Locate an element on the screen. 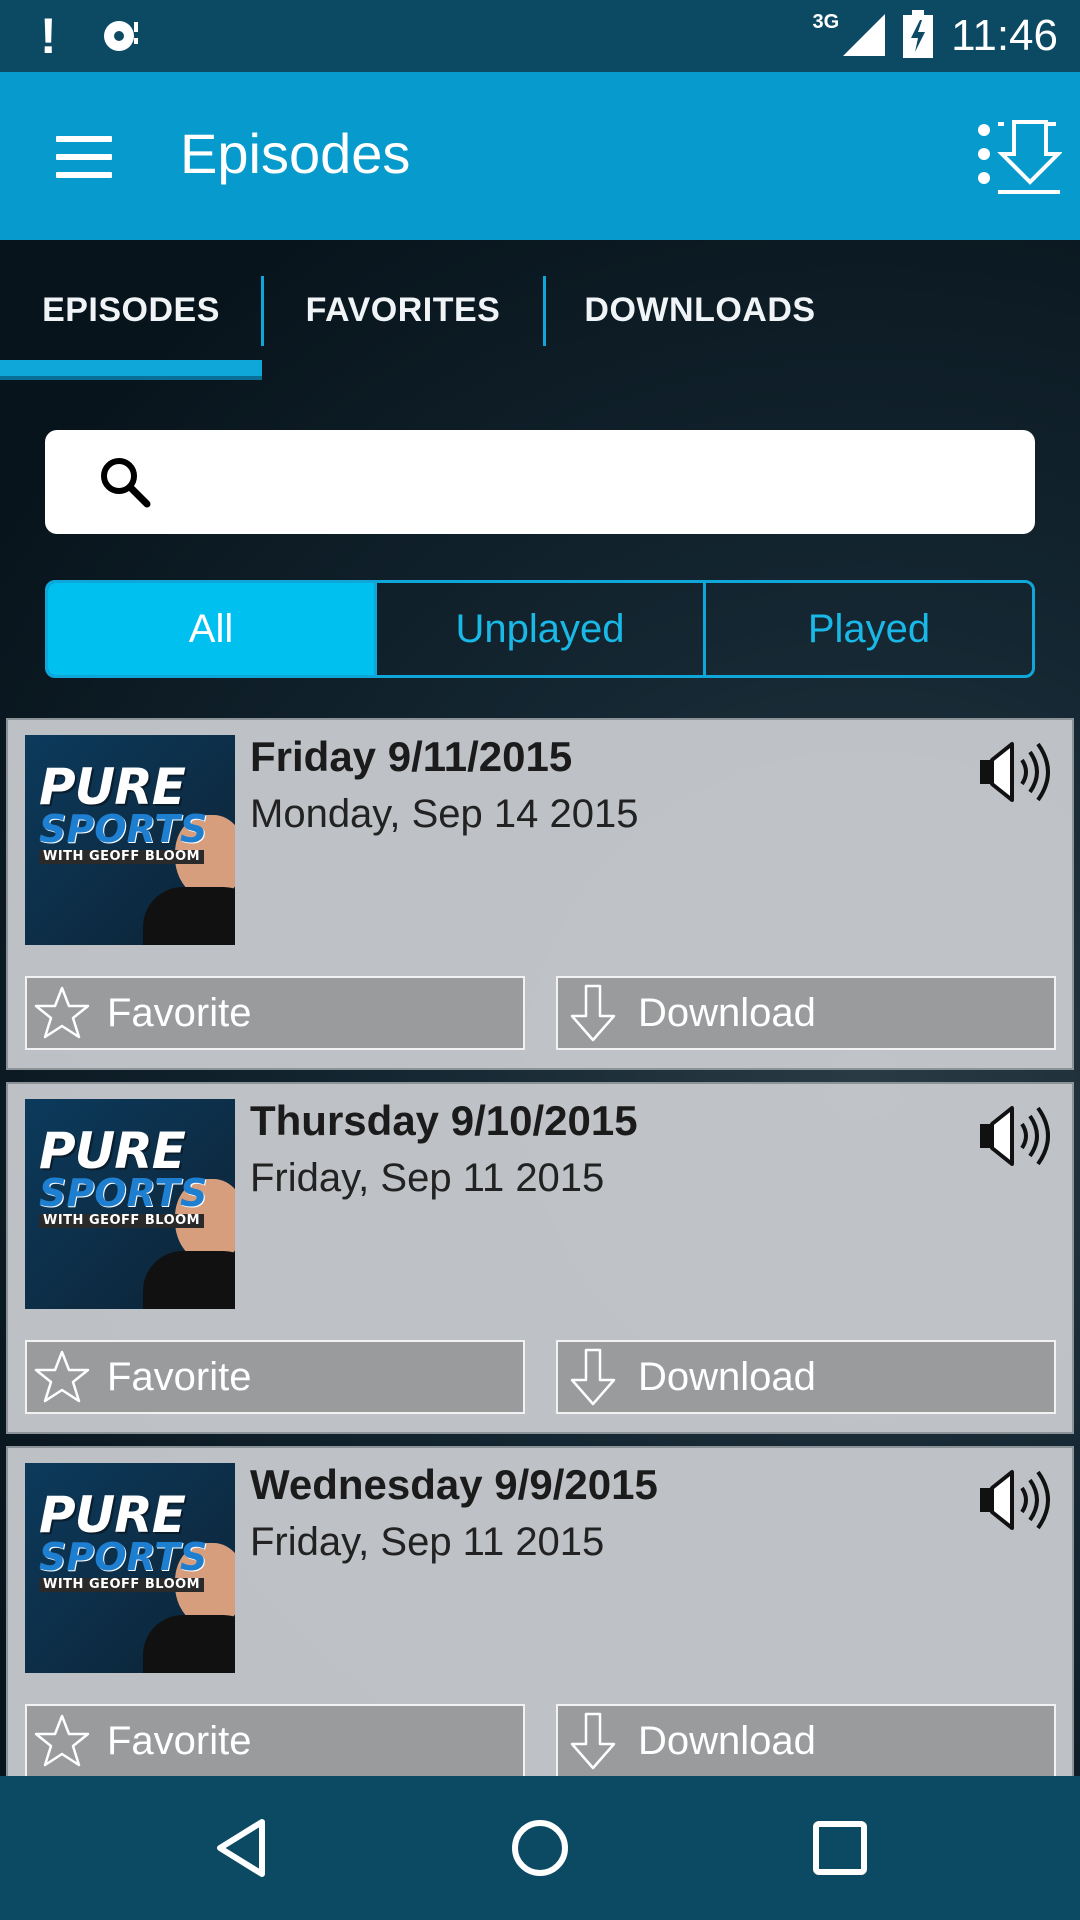 The width and height of the screenshot is (1080, 1920). recents-icon is located at coordinates (840, 1848).